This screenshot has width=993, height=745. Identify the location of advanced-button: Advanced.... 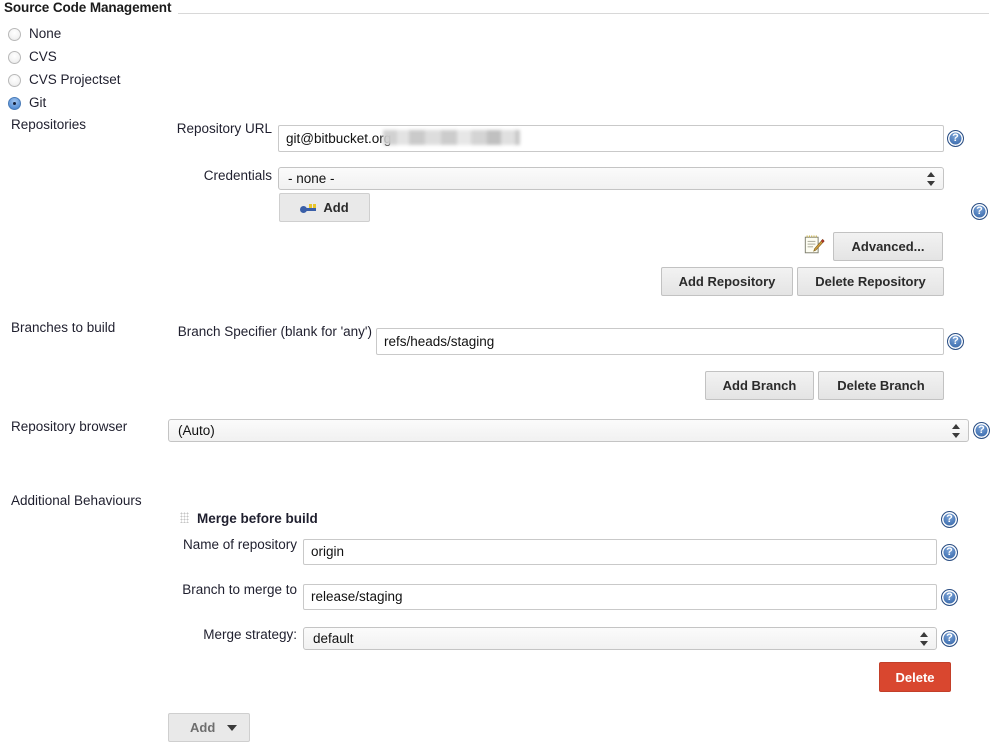
(888, 246).